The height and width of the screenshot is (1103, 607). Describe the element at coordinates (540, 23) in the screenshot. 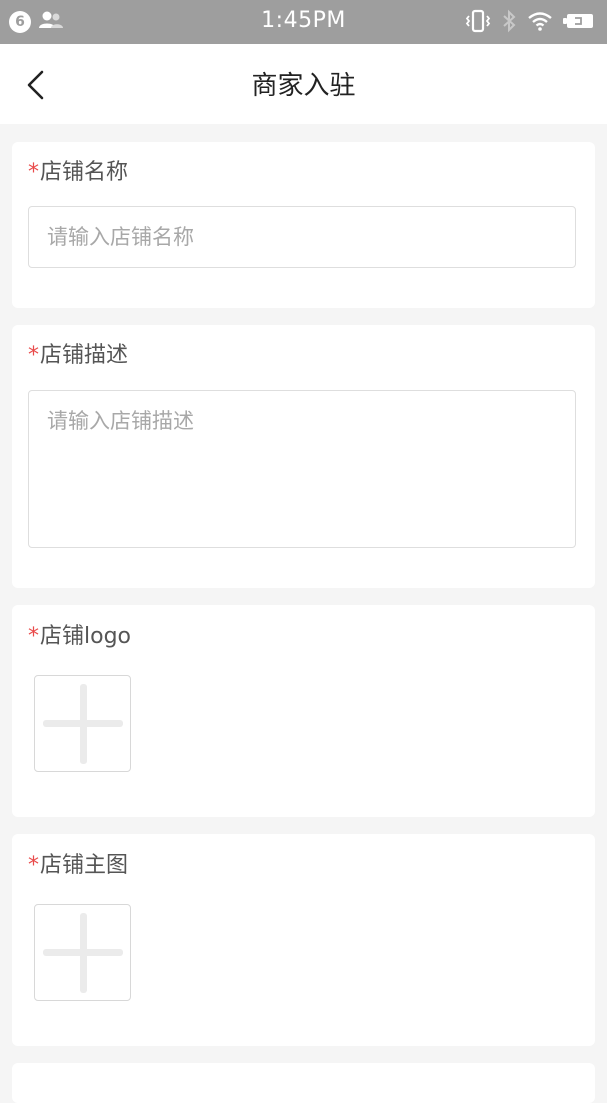

I see `wifi-icon` at that location.